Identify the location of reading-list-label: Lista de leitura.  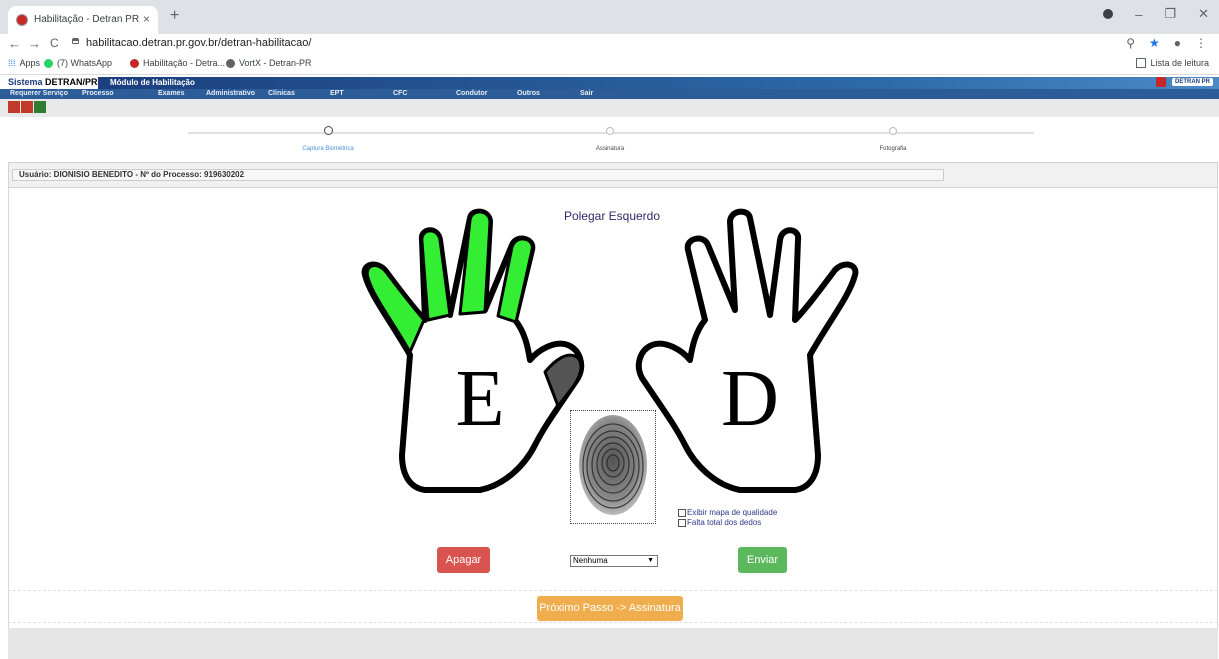
(1179, 63).